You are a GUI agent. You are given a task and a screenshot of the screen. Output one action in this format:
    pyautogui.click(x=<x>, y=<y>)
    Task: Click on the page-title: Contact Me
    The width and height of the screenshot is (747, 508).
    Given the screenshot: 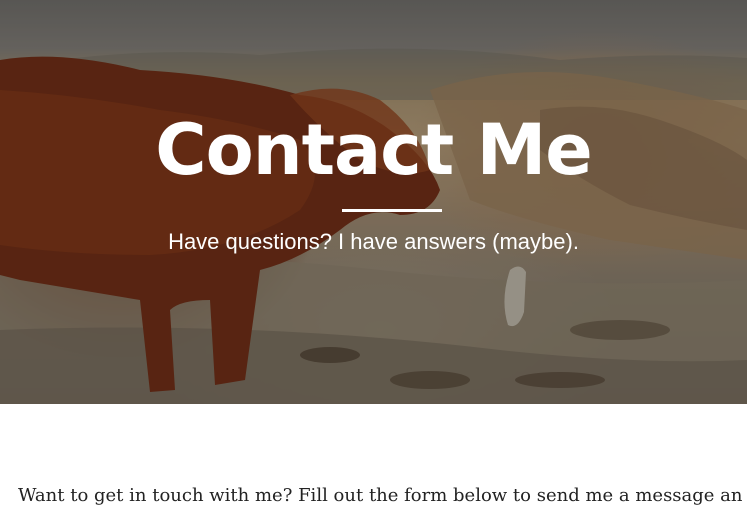 What is the action you would take?
    pyautogui.click(x=373, y=150)
    